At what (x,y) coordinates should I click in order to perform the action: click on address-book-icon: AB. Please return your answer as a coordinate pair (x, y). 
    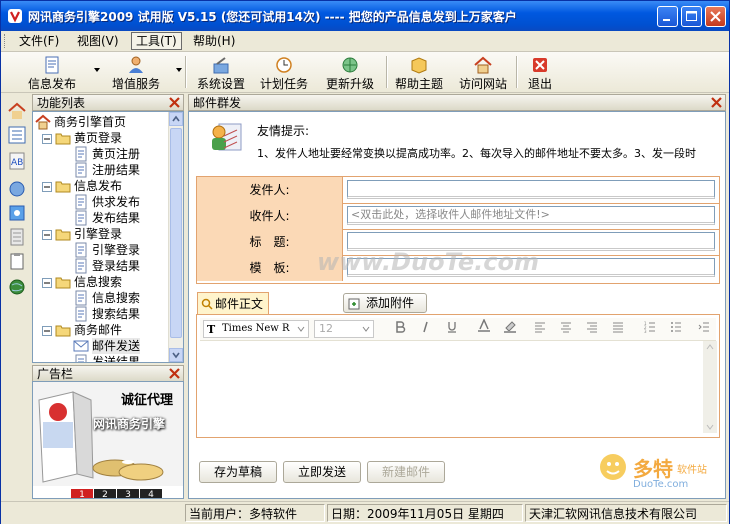
    Looking at the image, I should click on (17, 161).